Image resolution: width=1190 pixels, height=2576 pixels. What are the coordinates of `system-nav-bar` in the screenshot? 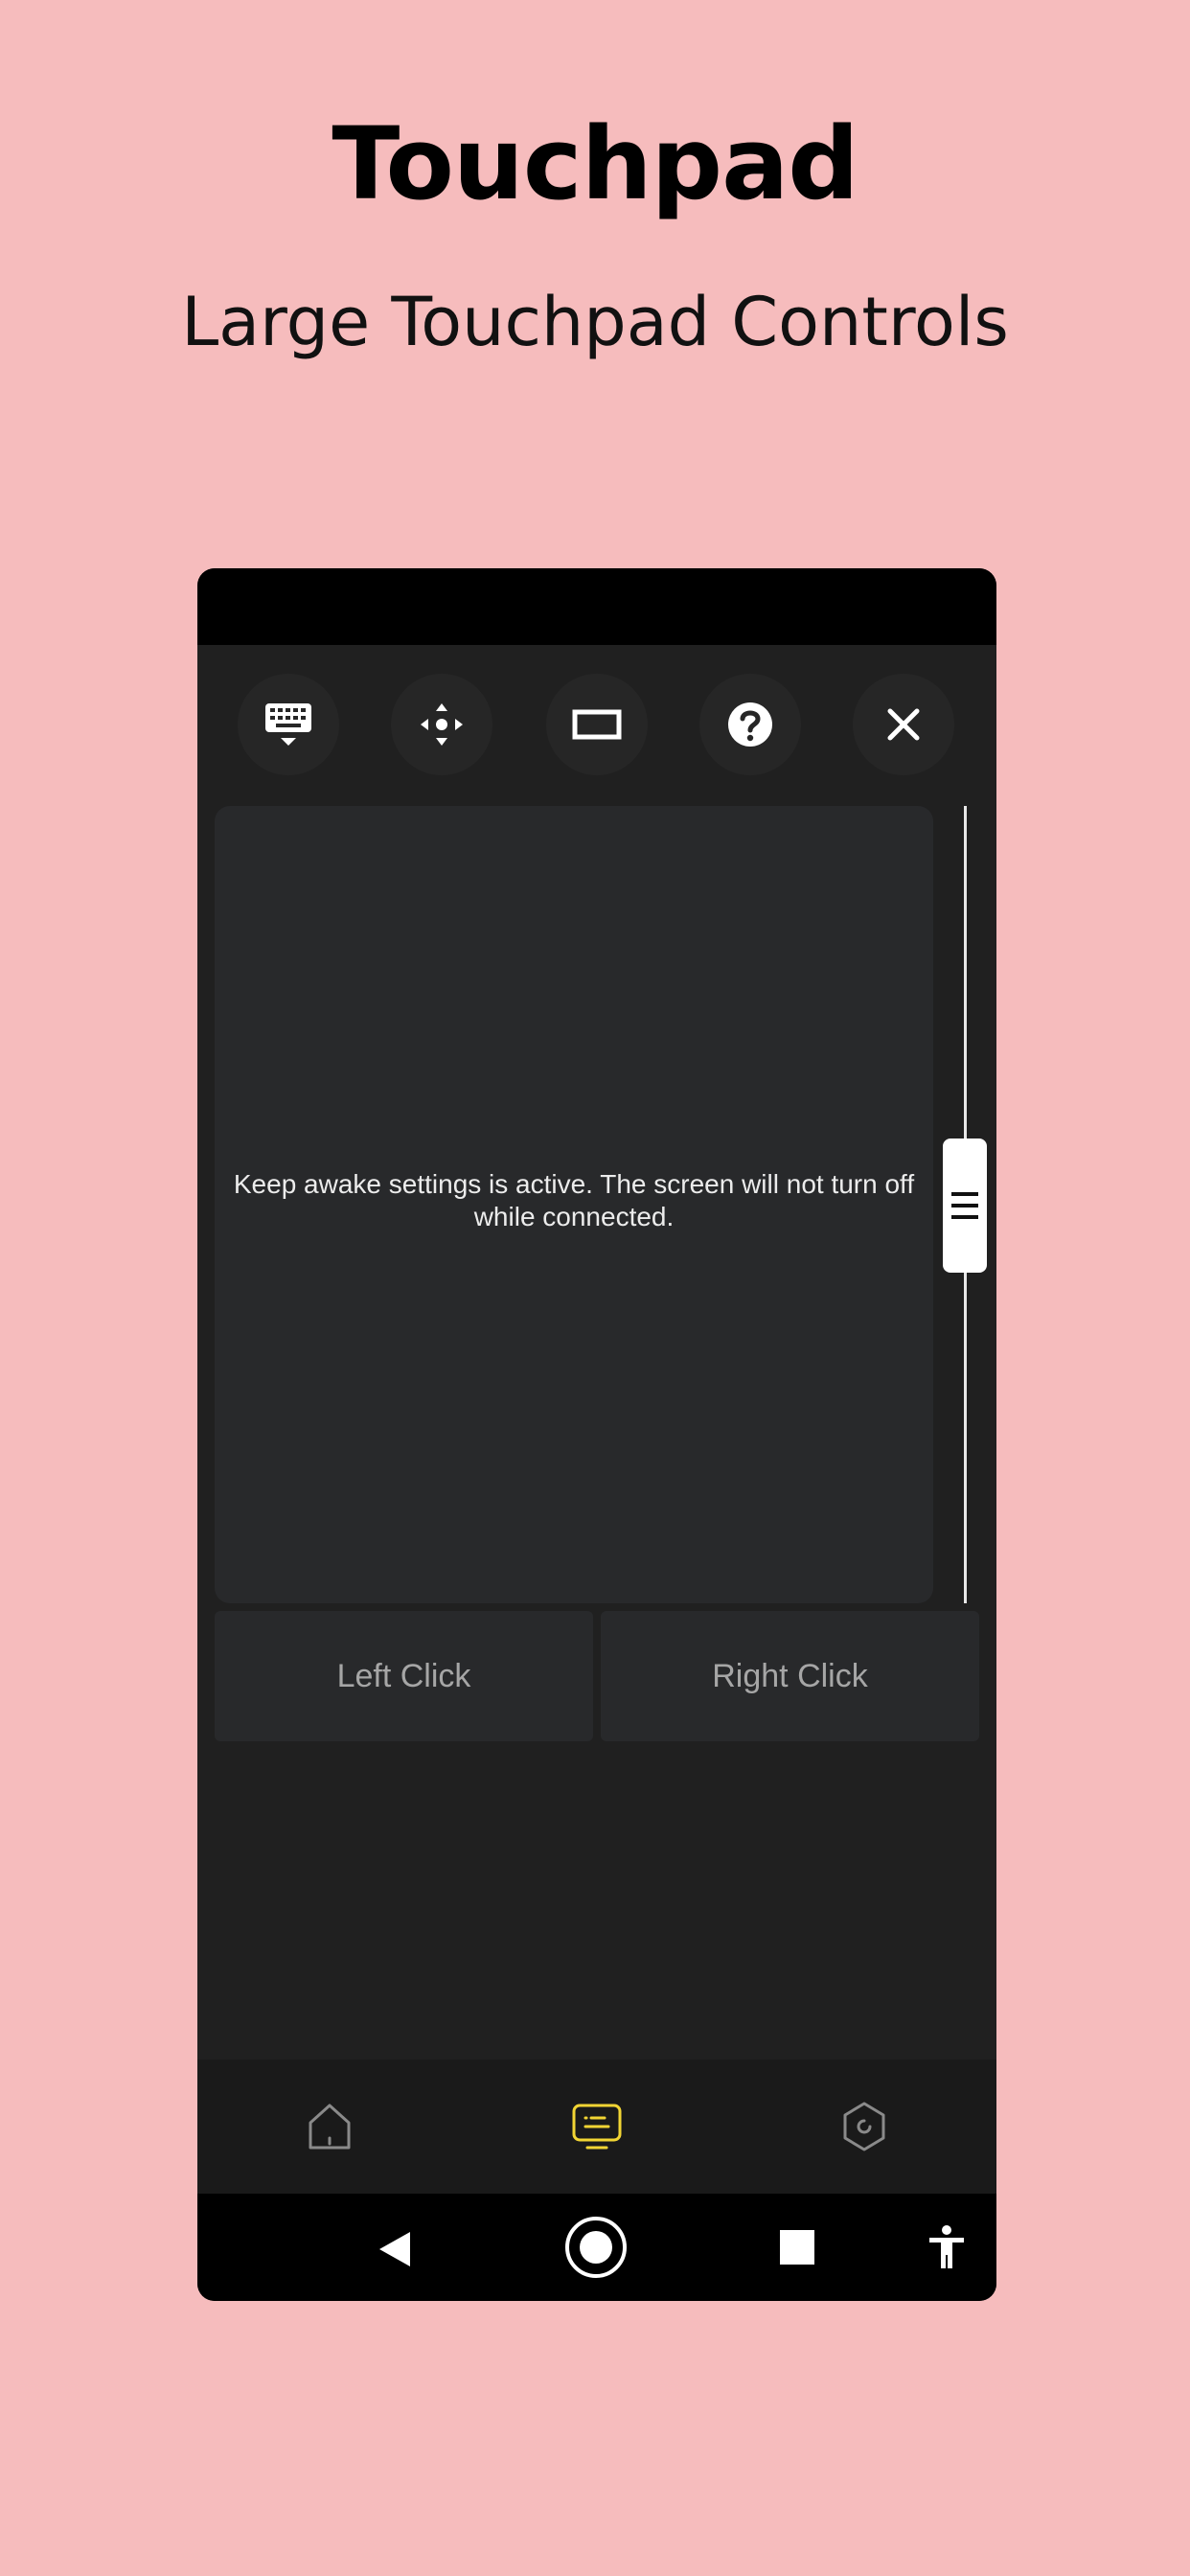 It's located at (596, 2248).